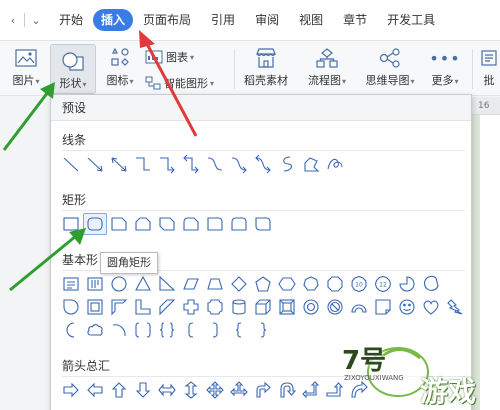  What do you see at coordinates (95, 390) in the screenshot?
I see `left-arrow-shape` at bounding box center [95, 390].